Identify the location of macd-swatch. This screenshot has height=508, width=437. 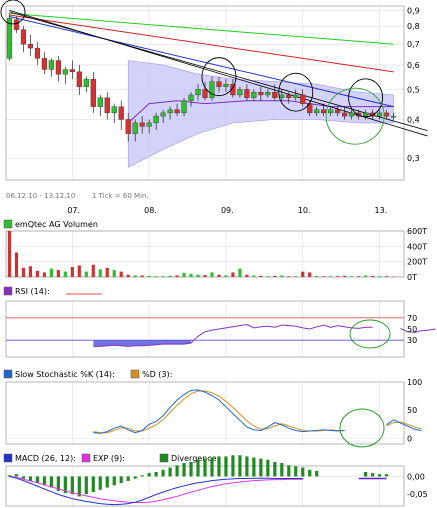
(8, 458).